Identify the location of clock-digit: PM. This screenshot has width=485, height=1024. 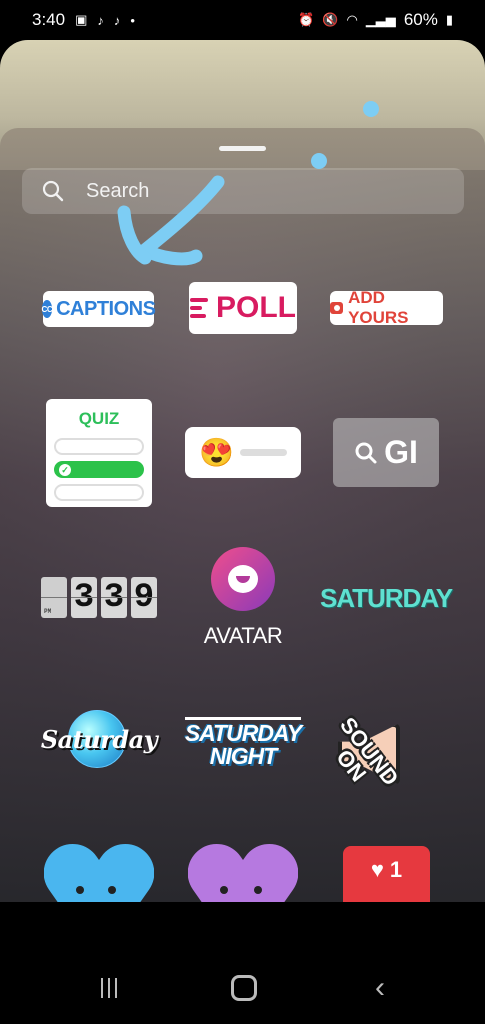
(54, 597).